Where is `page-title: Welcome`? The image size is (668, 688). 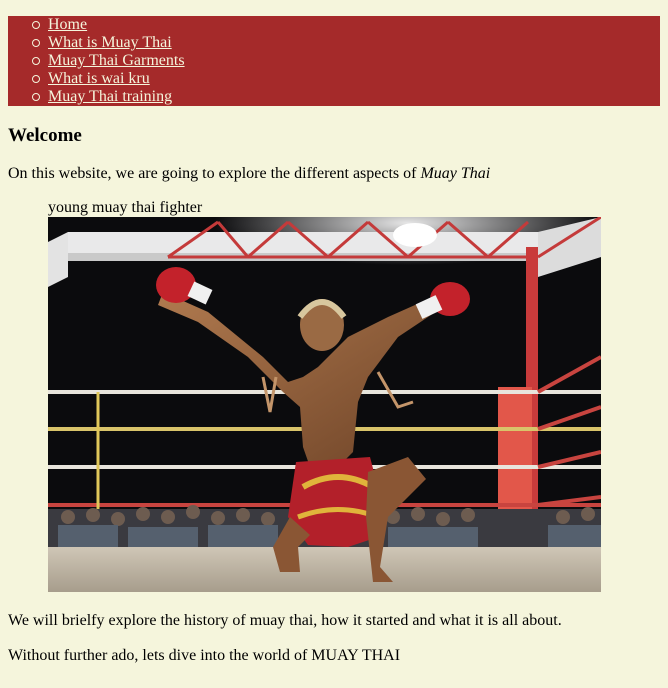 page-title: Welcome is located at coordinates (45, 135).